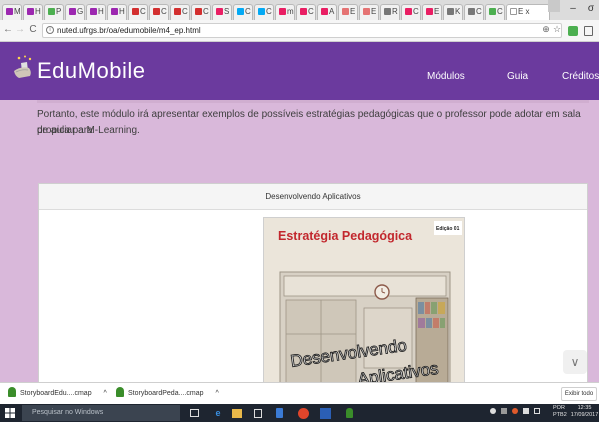  What do you see at coordinates (17, 11) in the screenshot?
I see `tab-label: ME` at bounding box center [17, 11].